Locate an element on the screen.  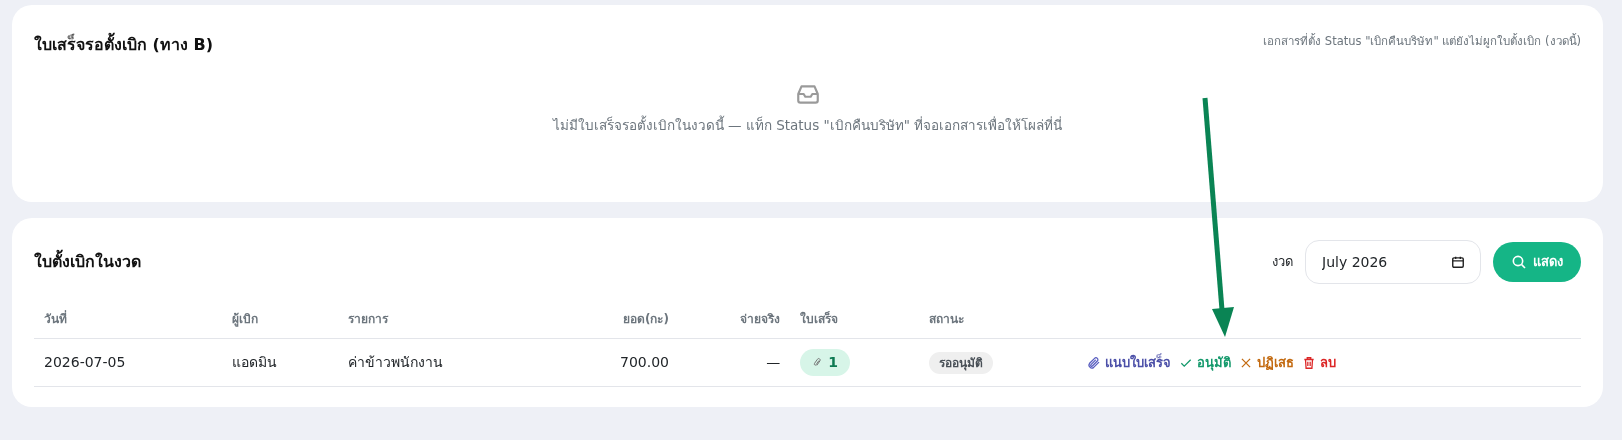
receipt-count-badge: 1 is located at coordinates (825, 362).